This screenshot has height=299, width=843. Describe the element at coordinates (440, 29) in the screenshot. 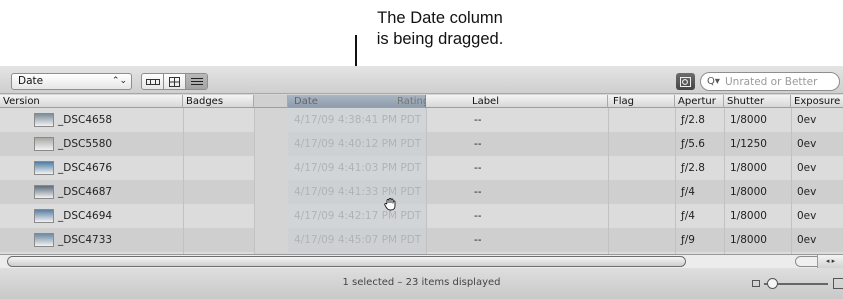

I see `callout-text: The Date column is being dragged.` at that location.